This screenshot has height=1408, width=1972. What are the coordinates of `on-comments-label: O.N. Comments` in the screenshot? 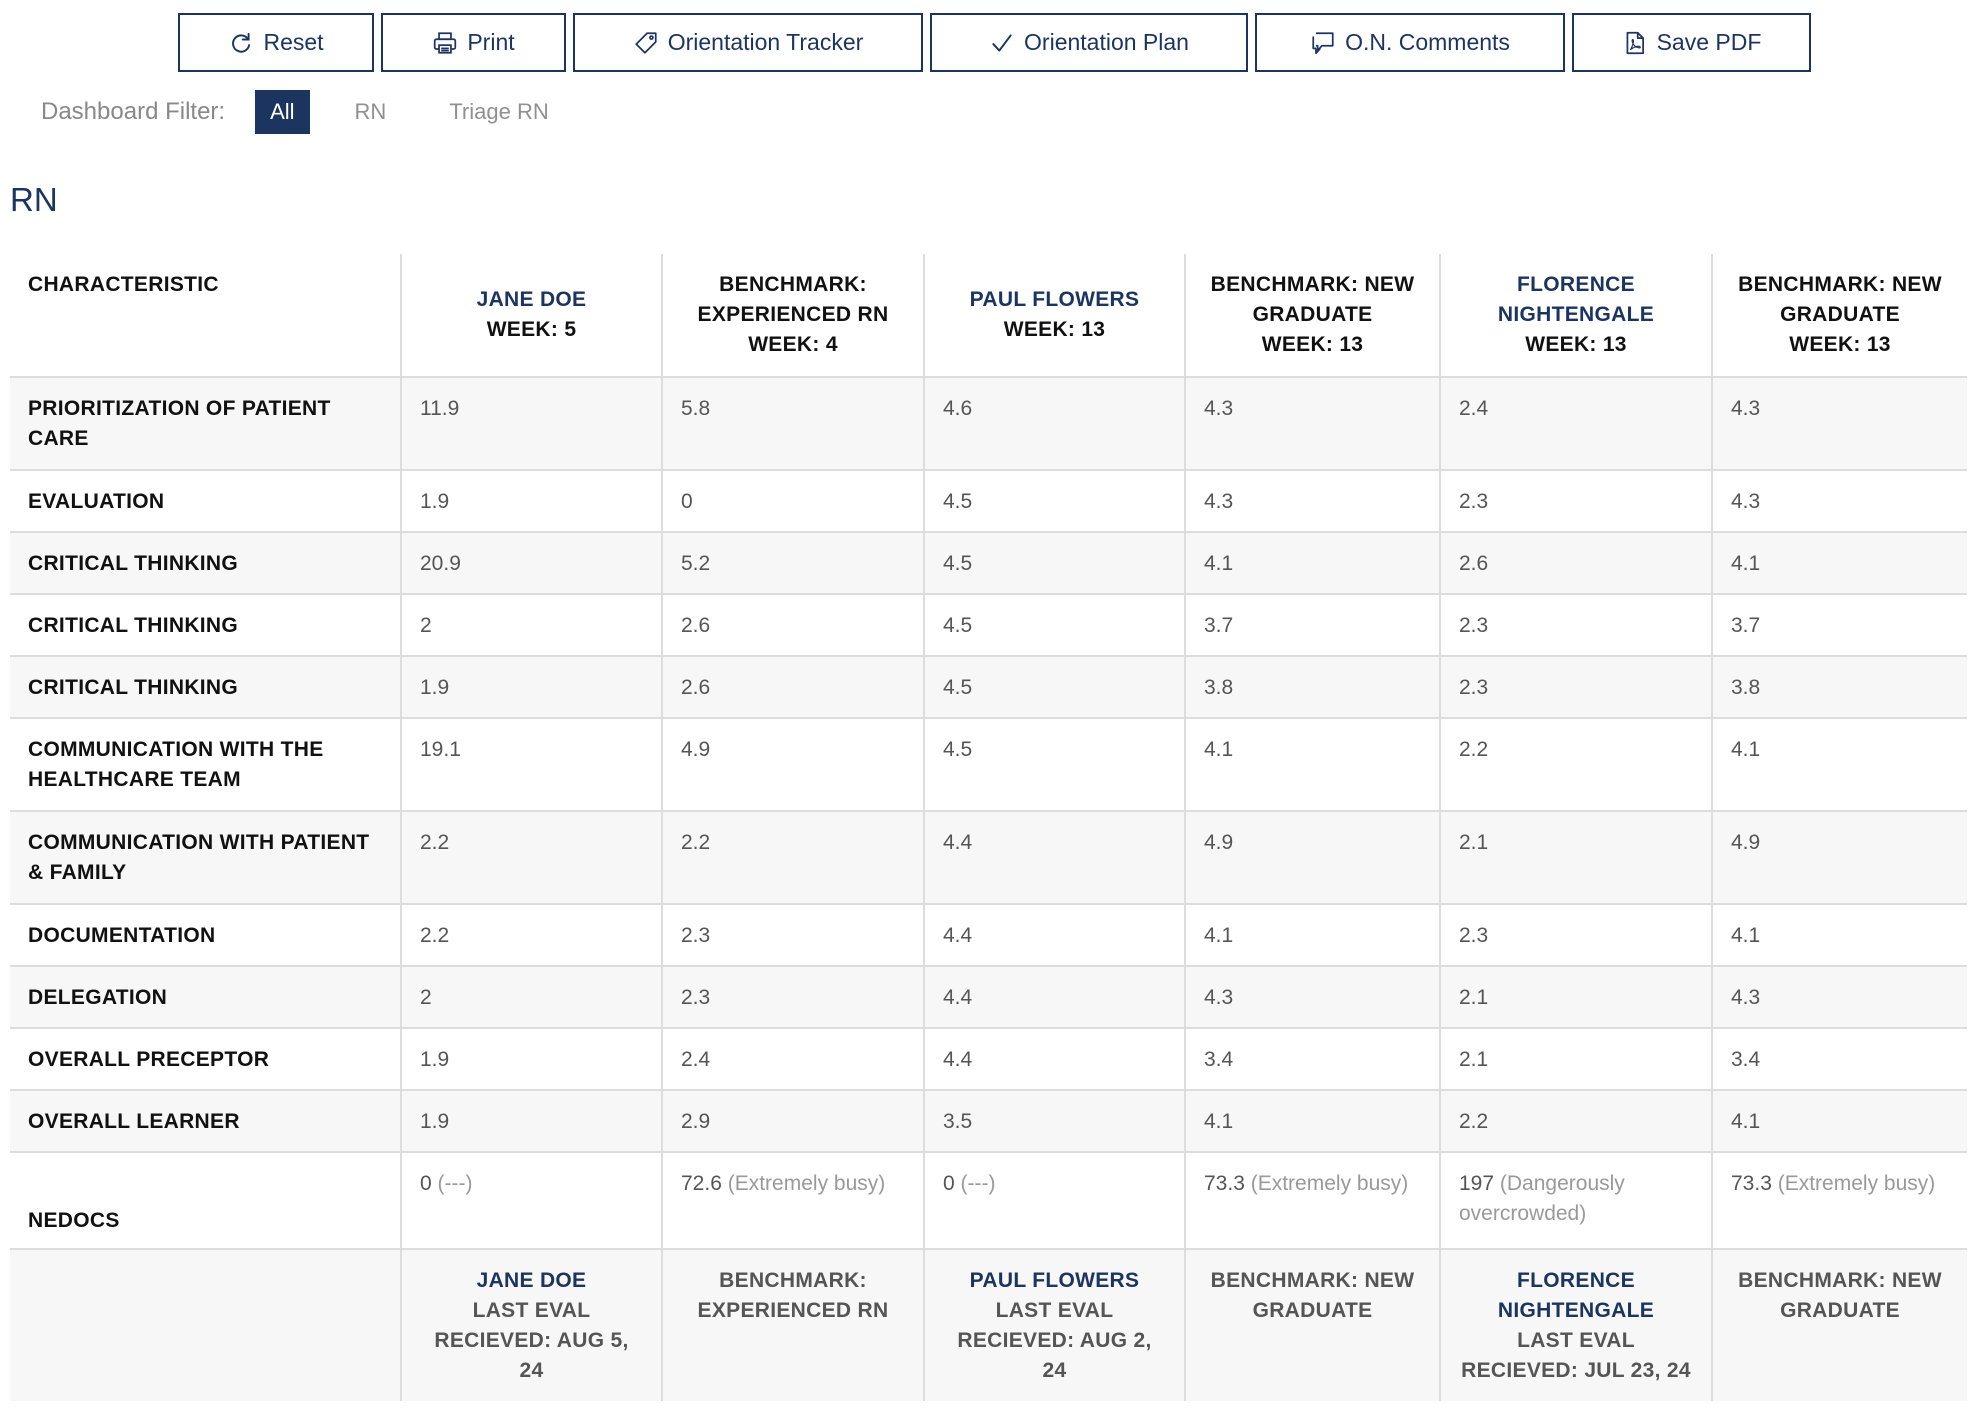 It's located at (1427, 42).